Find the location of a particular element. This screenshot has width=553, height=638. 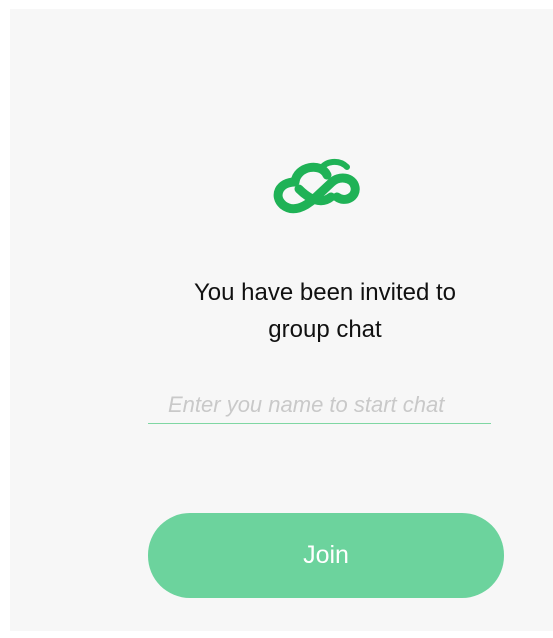

name-input is located at coordinates (319, 405).